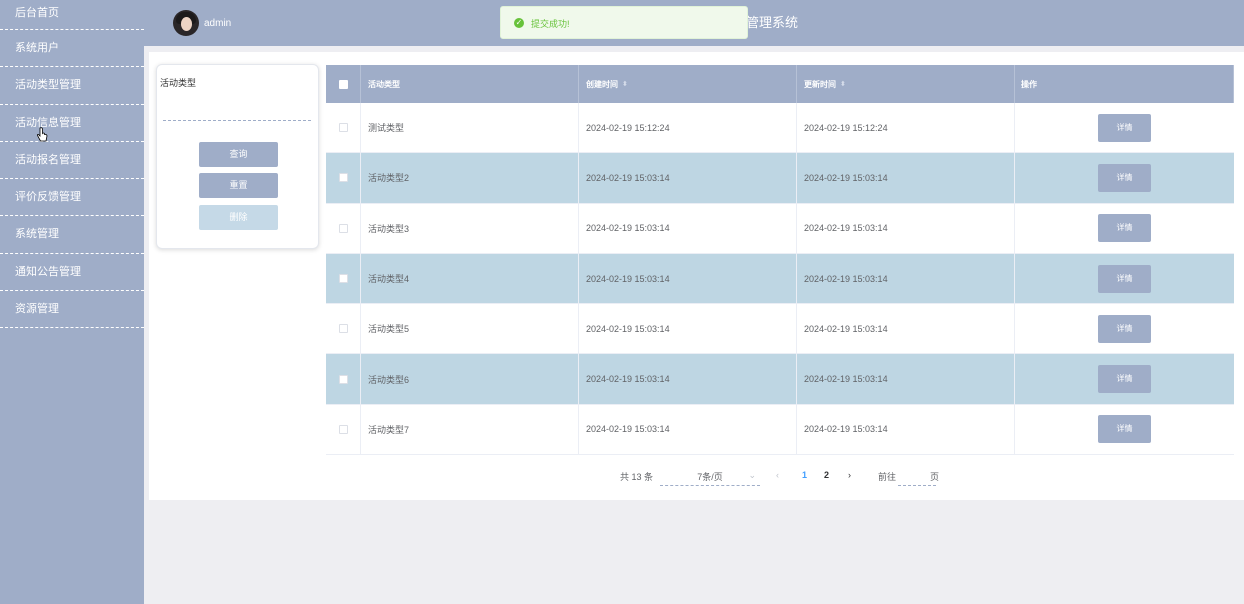  I want to click on sidebar-item-activity-signup: 活动报名管理, so click(72, 161).